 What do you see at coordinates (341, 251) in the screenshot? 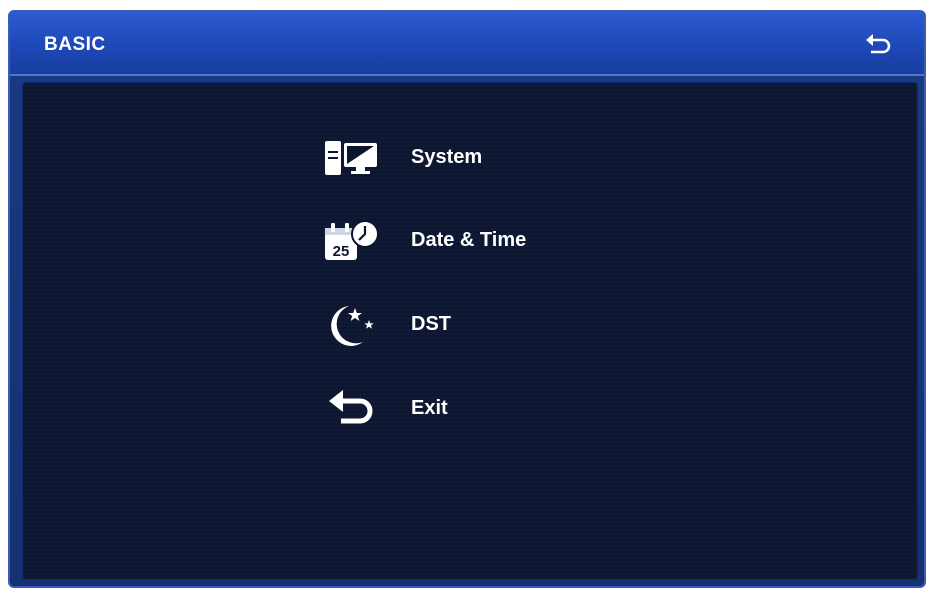
I see `calendar-day-text: 25` at bounding box center [341, 251].